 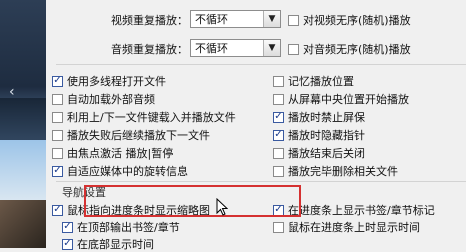 I want to click on rock-image, so click(x=23, y=224).